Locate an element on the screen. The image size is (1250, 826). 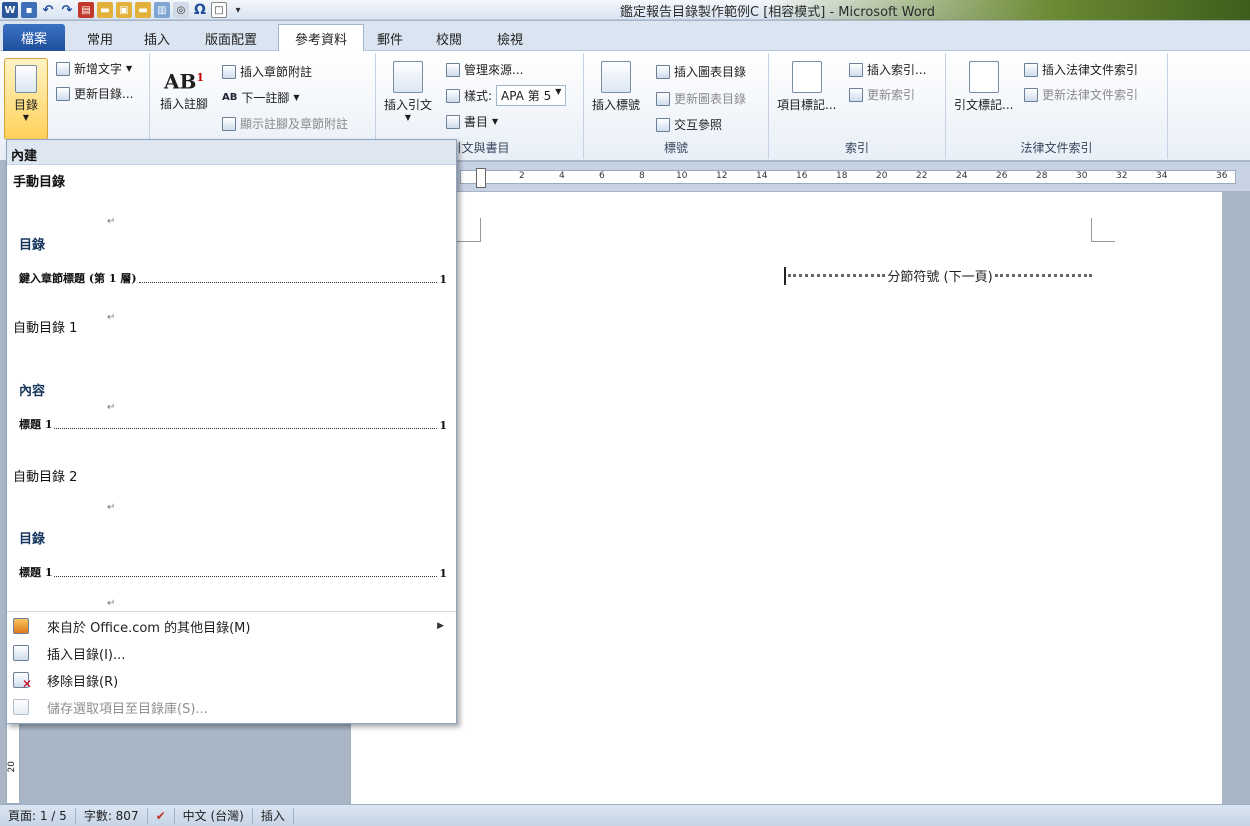
ruler-tick: 34 is located at coordinates (1162, 176).